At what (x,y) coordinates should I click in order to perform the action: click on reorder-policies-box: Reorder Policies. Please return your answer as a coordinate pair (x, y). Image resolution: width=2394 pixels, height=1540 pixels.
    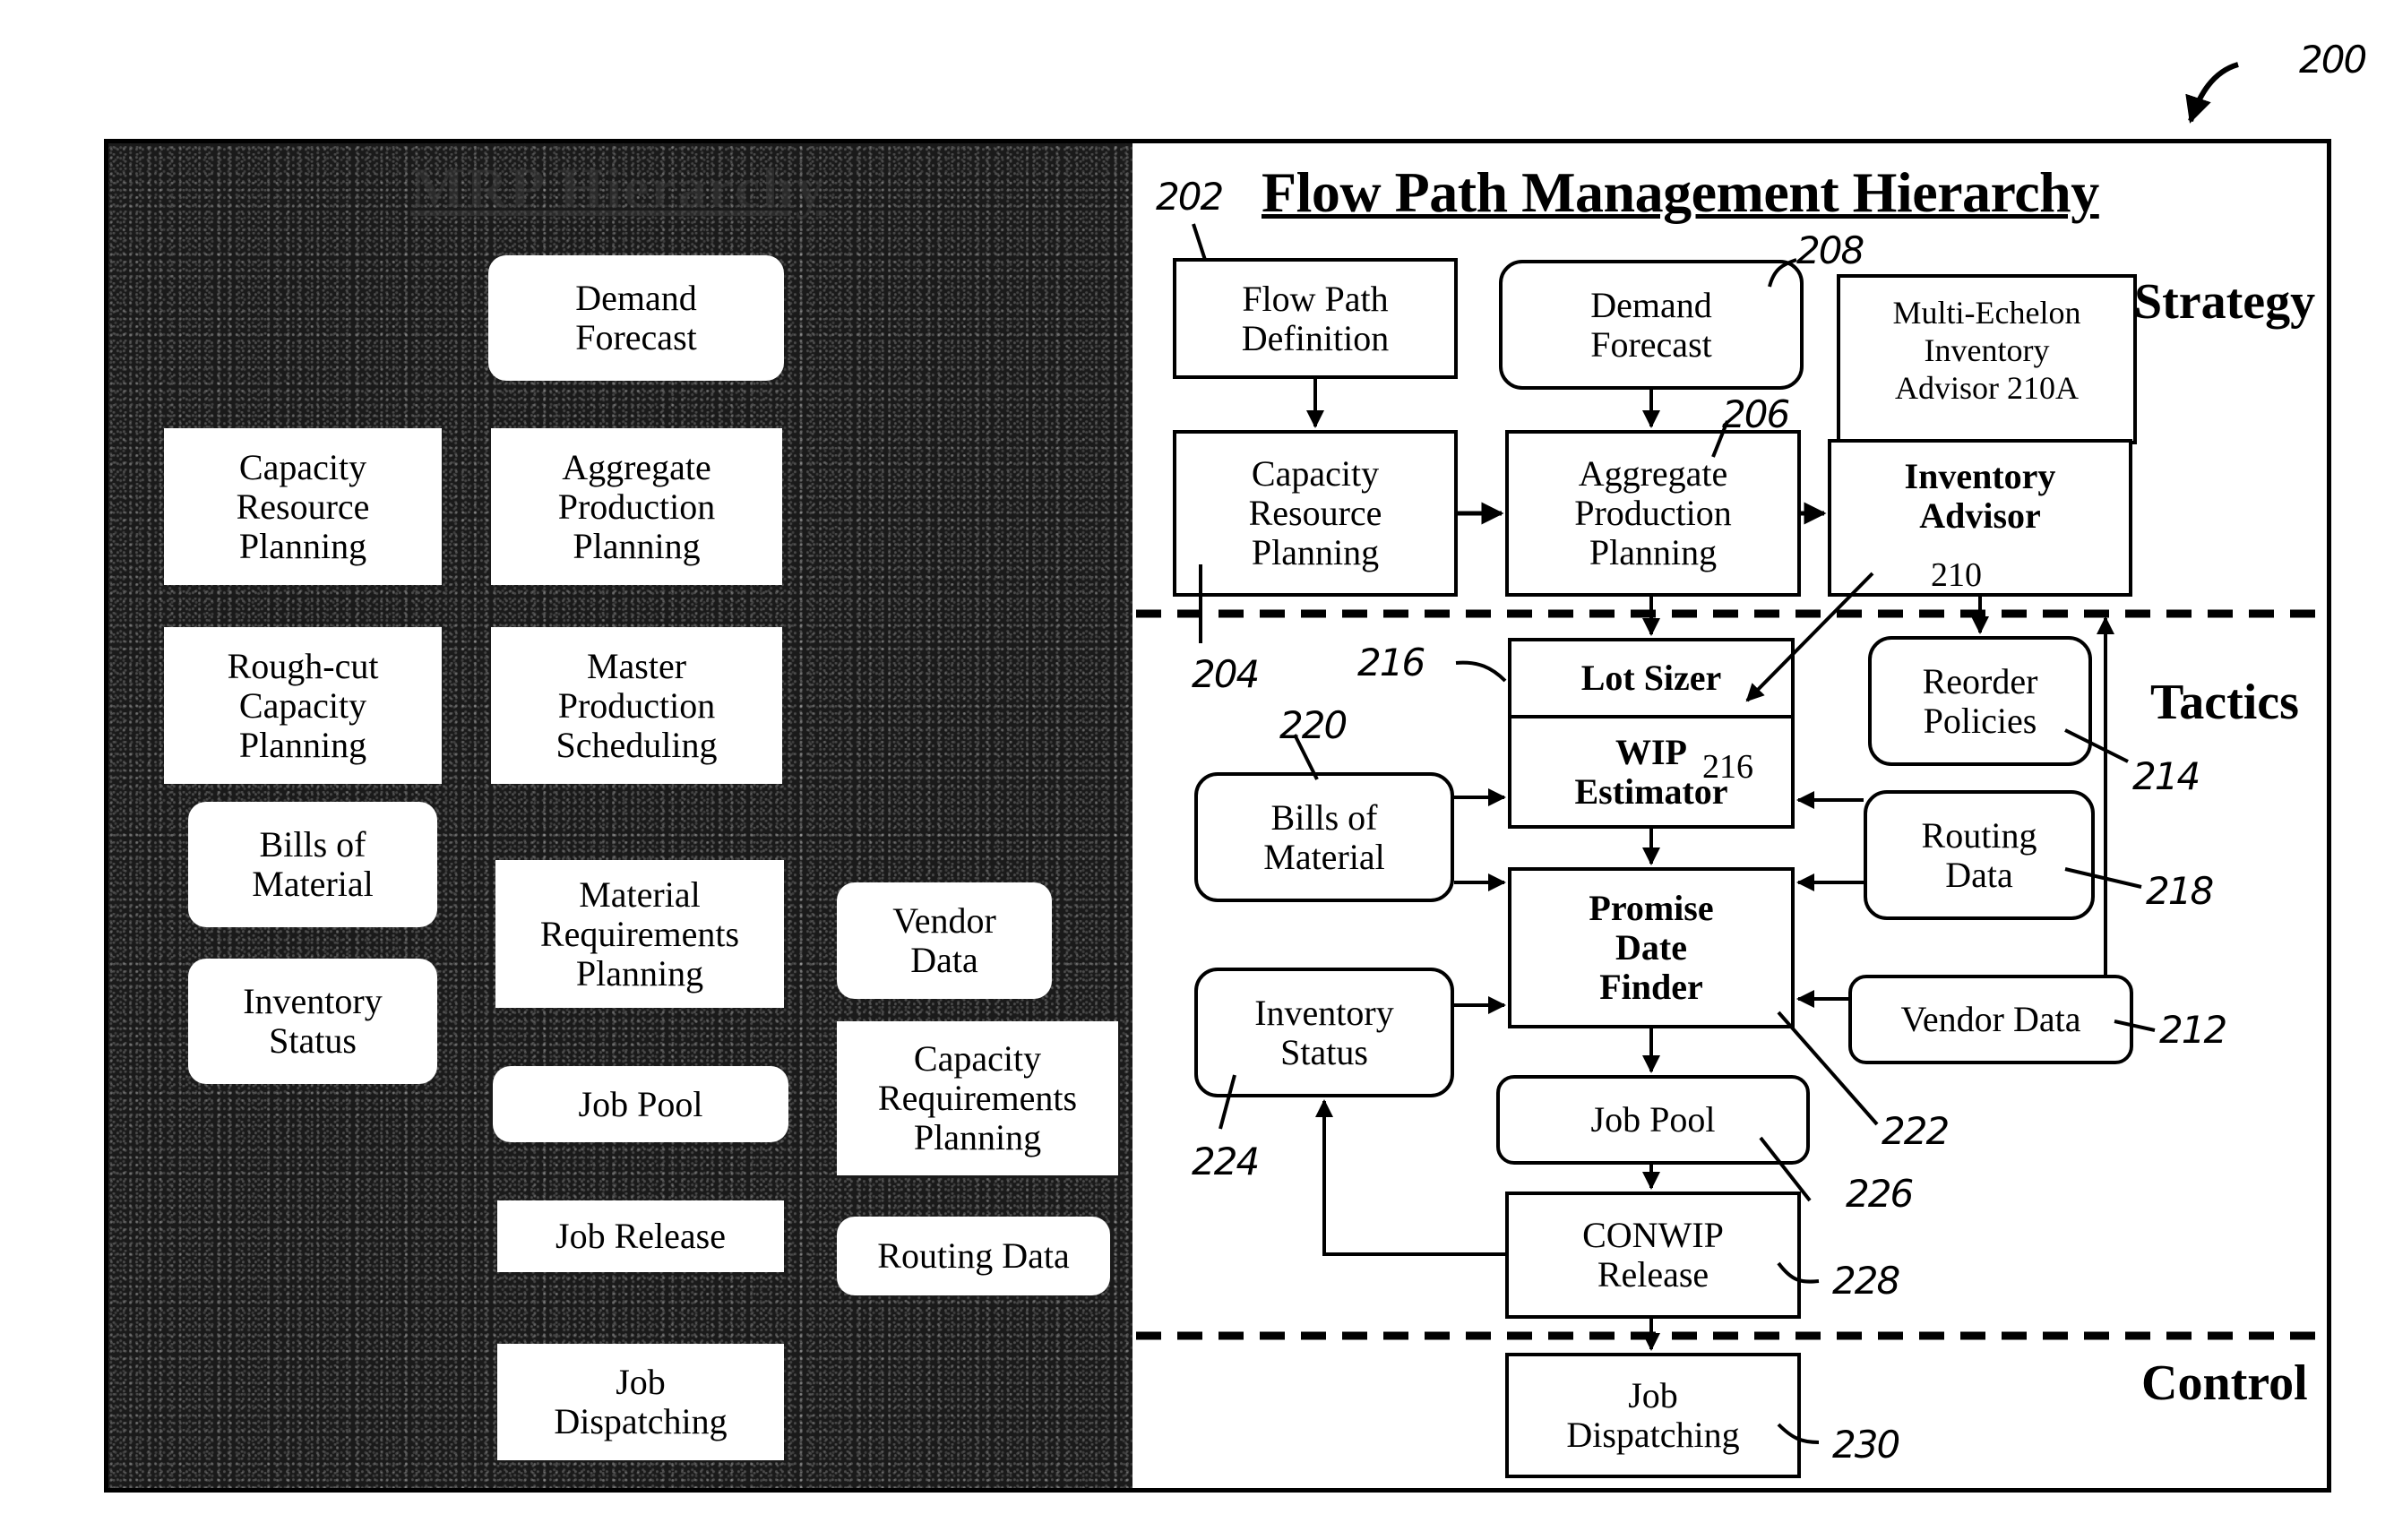
    Looking at the image, I should click on (1980, 701).